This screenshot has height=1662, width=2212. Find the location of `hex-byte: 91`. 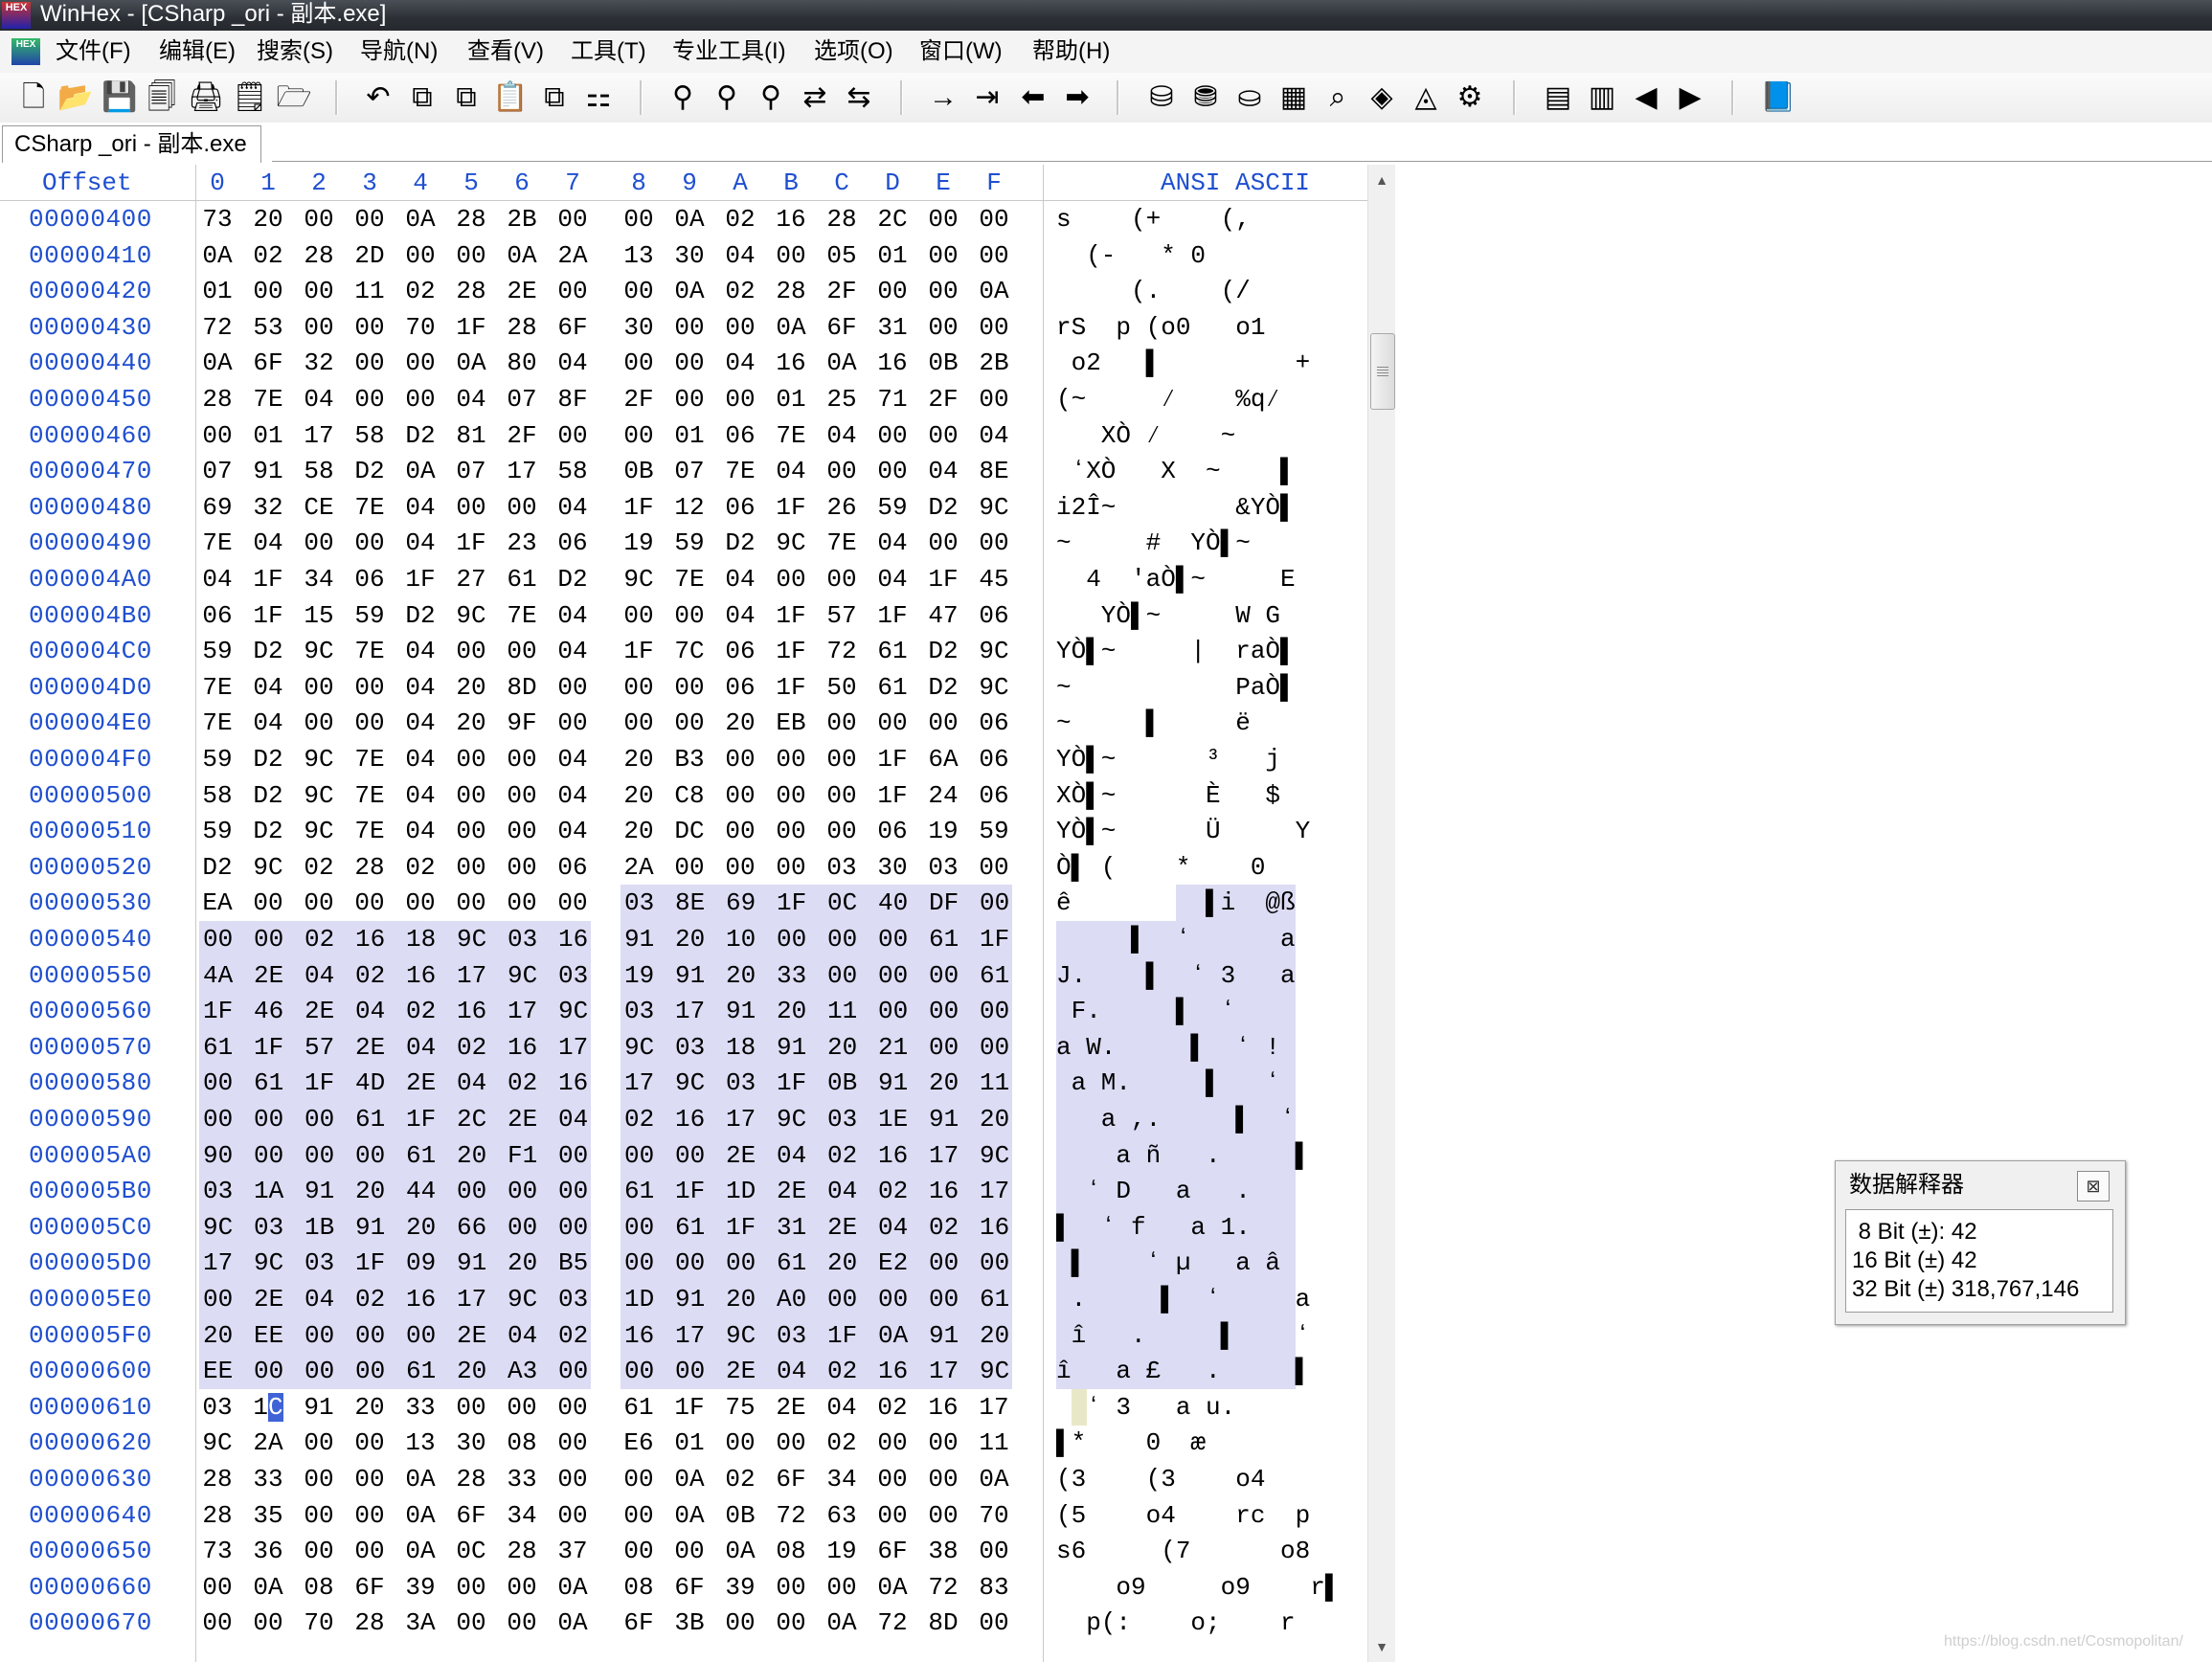

hex-byte: 91 is located at coordinates (798, 1047).